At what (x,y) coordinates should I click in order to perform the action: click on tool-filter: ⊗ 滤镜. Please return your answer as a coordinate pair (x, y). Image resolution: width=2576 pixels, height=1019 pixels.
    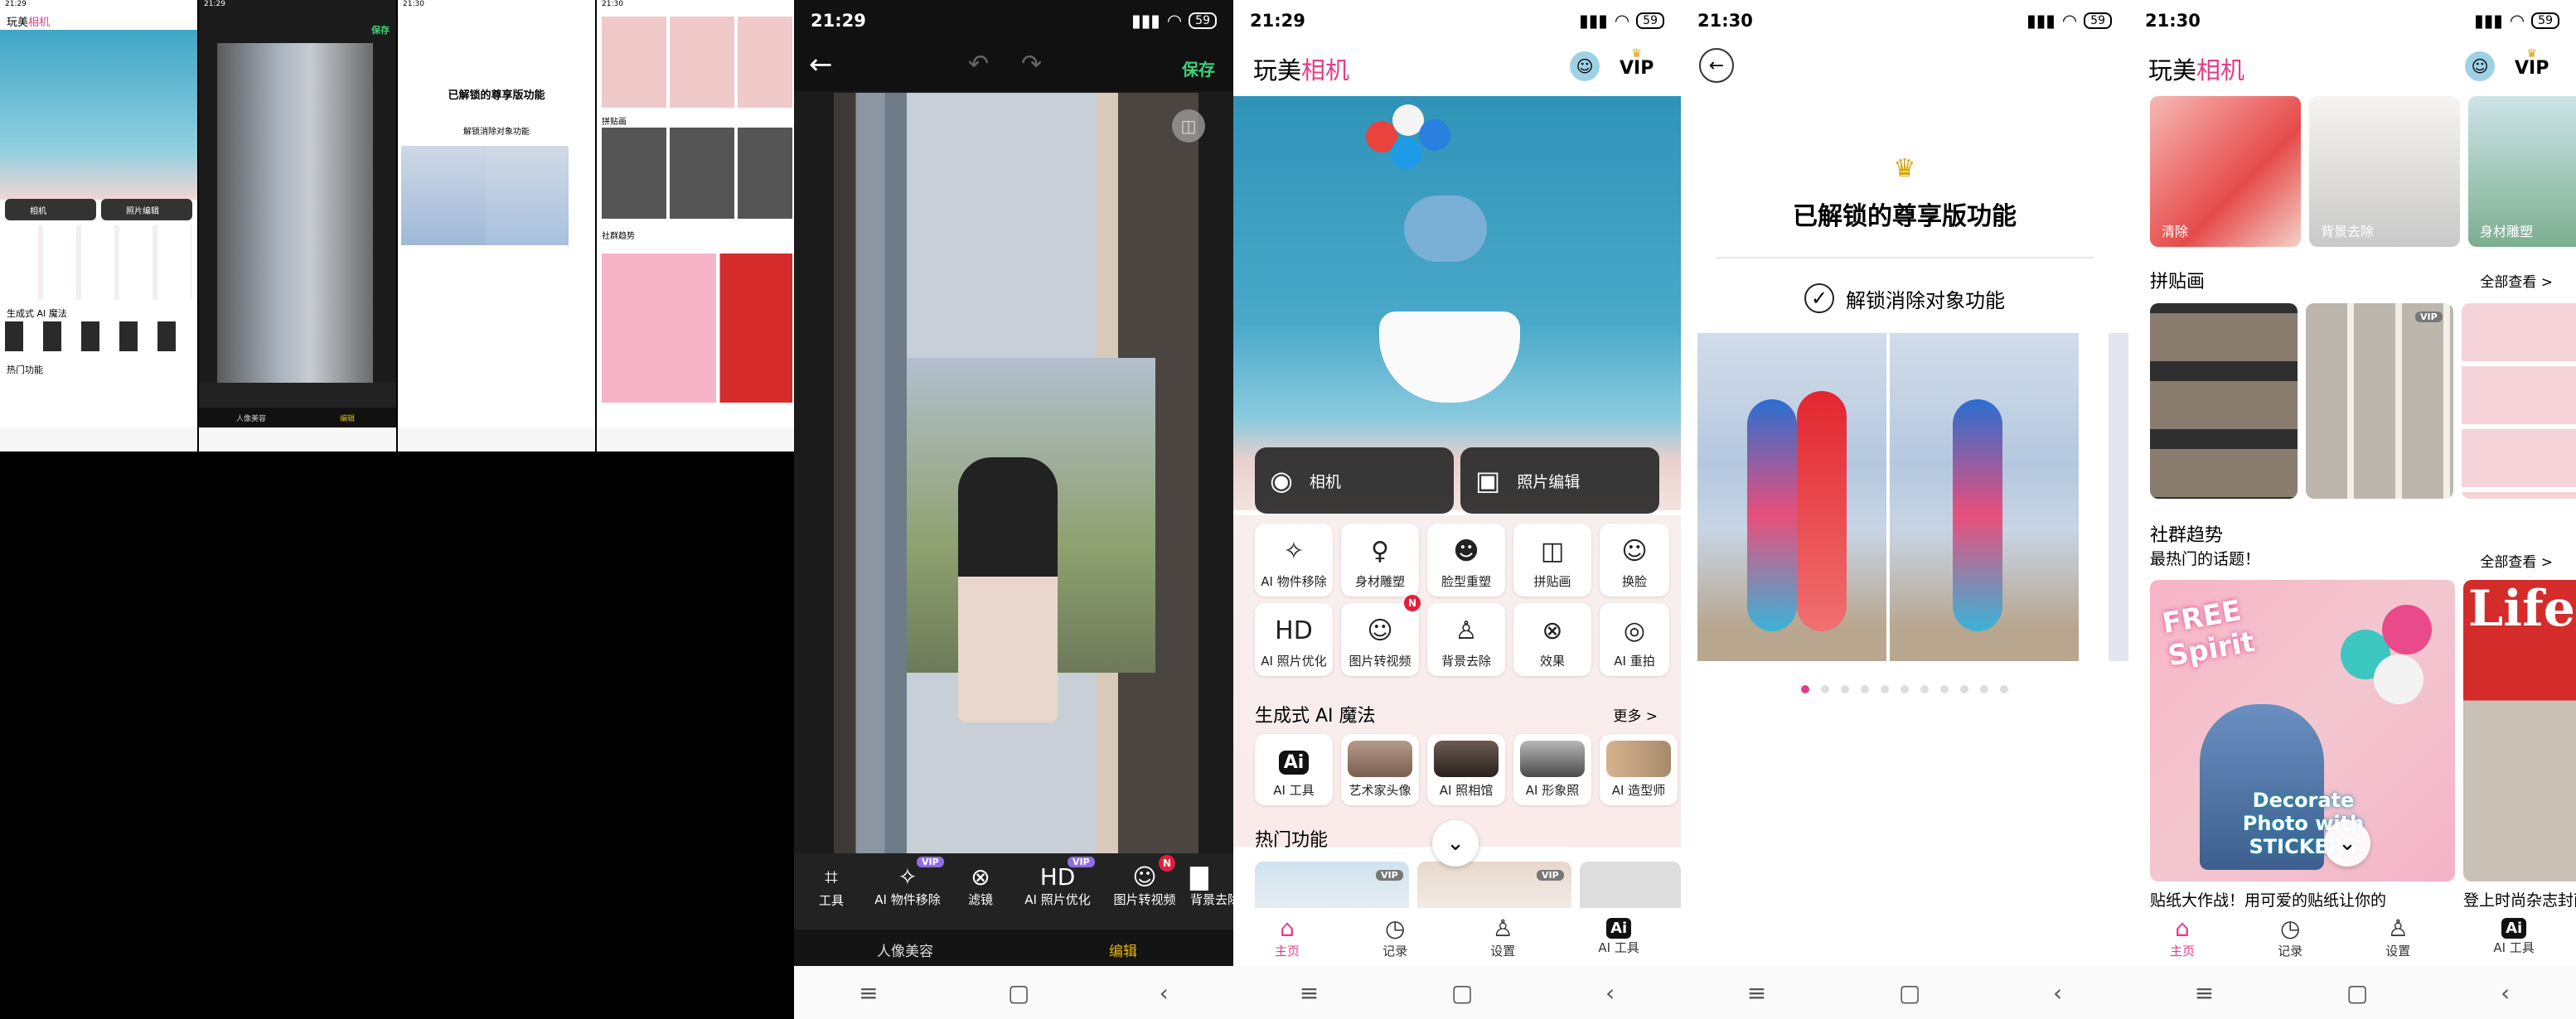
    Looking at the image, I should click on (980, 886).